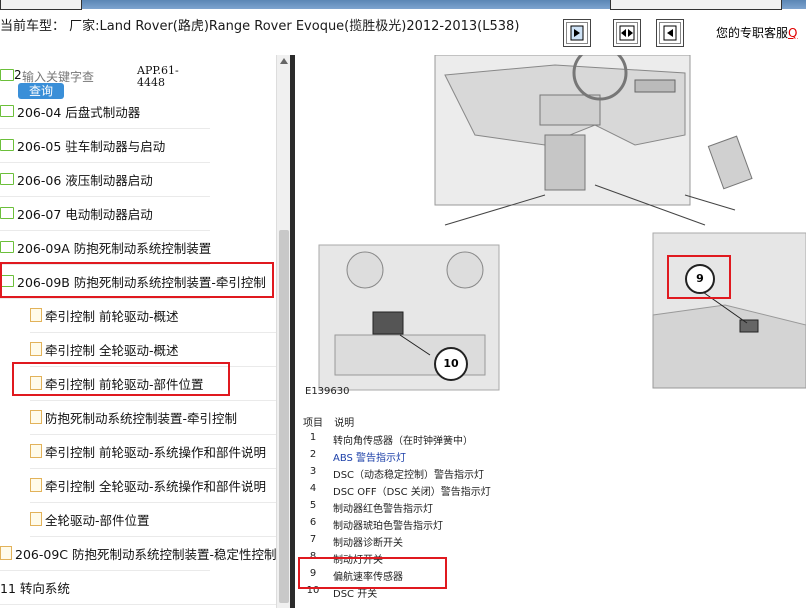 This screenshot has height=608, width=806. Describe the element at coordinates (41, 5) in the screenshot. I see `top-tab-left` at that location.